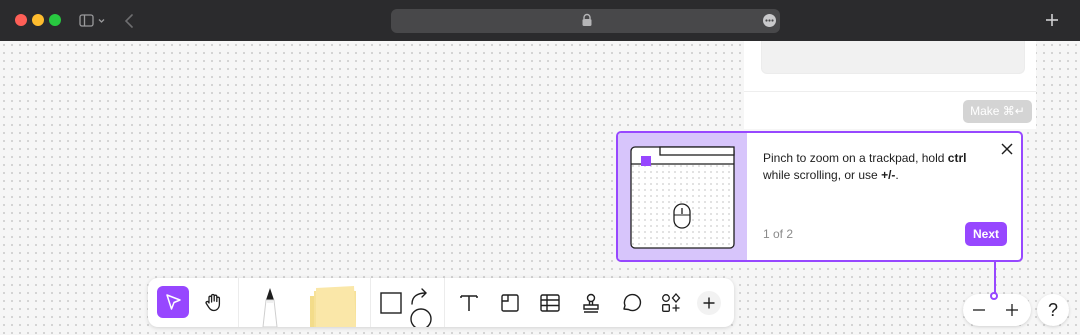  I want to click on pen-icon, so click(270, 307).